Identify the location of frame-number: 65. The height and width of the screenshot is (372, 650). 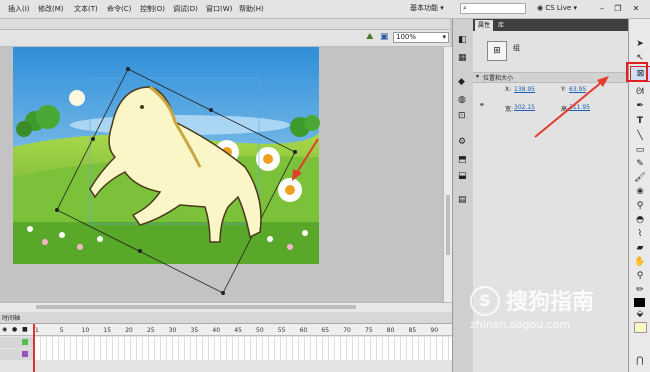
(325, 330).